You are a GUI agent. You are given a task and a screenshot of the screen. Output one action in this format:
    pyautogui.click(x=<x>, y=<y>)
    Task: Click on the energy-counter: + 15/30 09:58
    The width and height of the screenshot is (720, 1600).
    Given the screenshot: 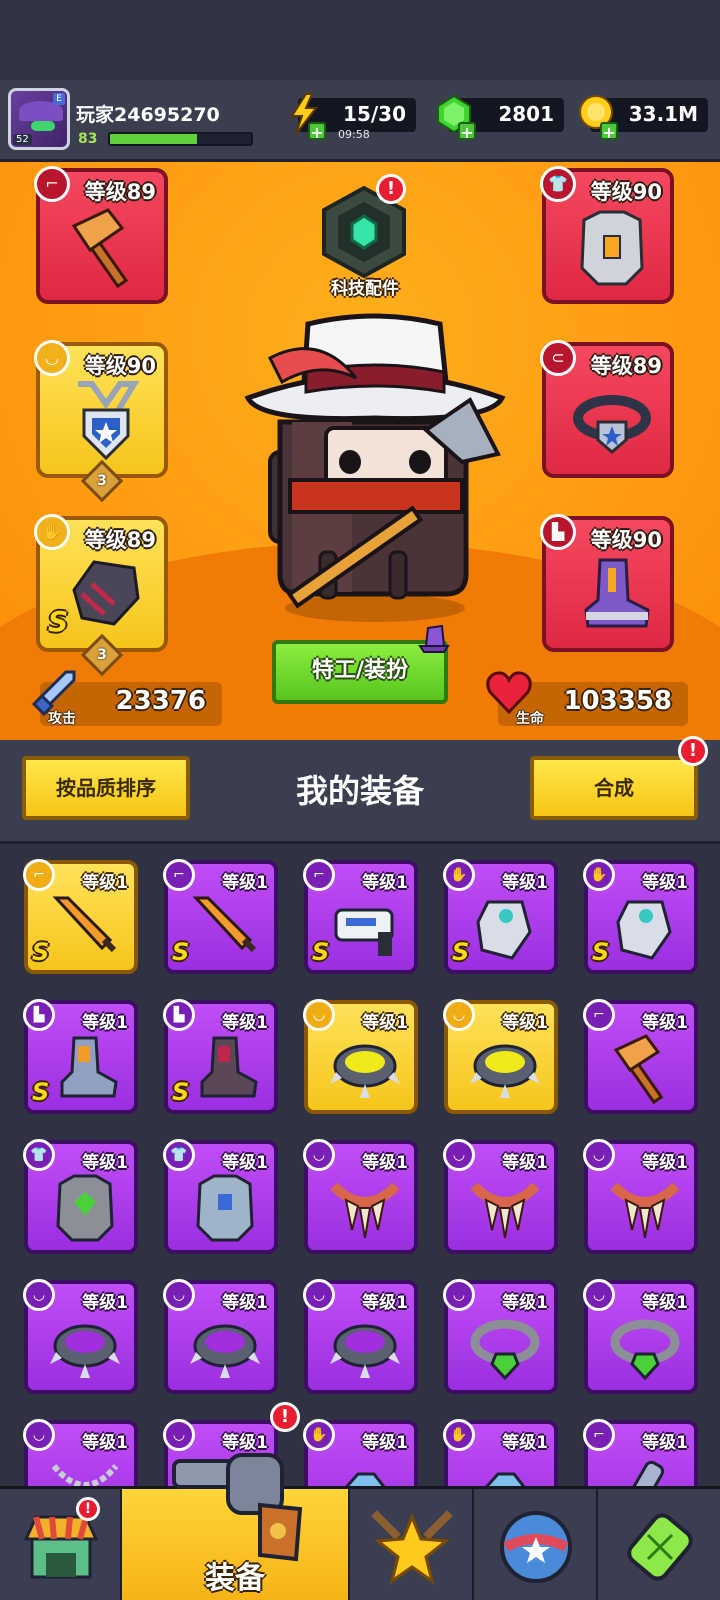 What is the action you would take?
    pyautogui.click(x=353, y=117)
    